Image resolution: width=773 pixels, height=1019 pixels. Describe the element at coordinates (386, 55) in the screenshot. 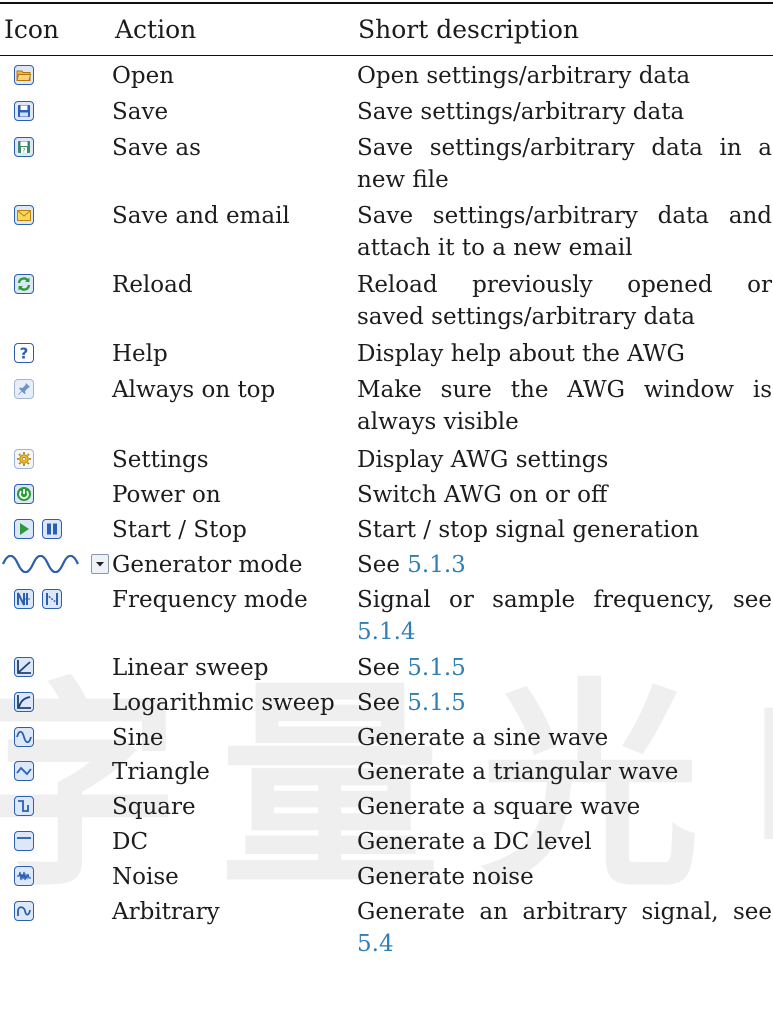

I see `table-header-rule` at that location.